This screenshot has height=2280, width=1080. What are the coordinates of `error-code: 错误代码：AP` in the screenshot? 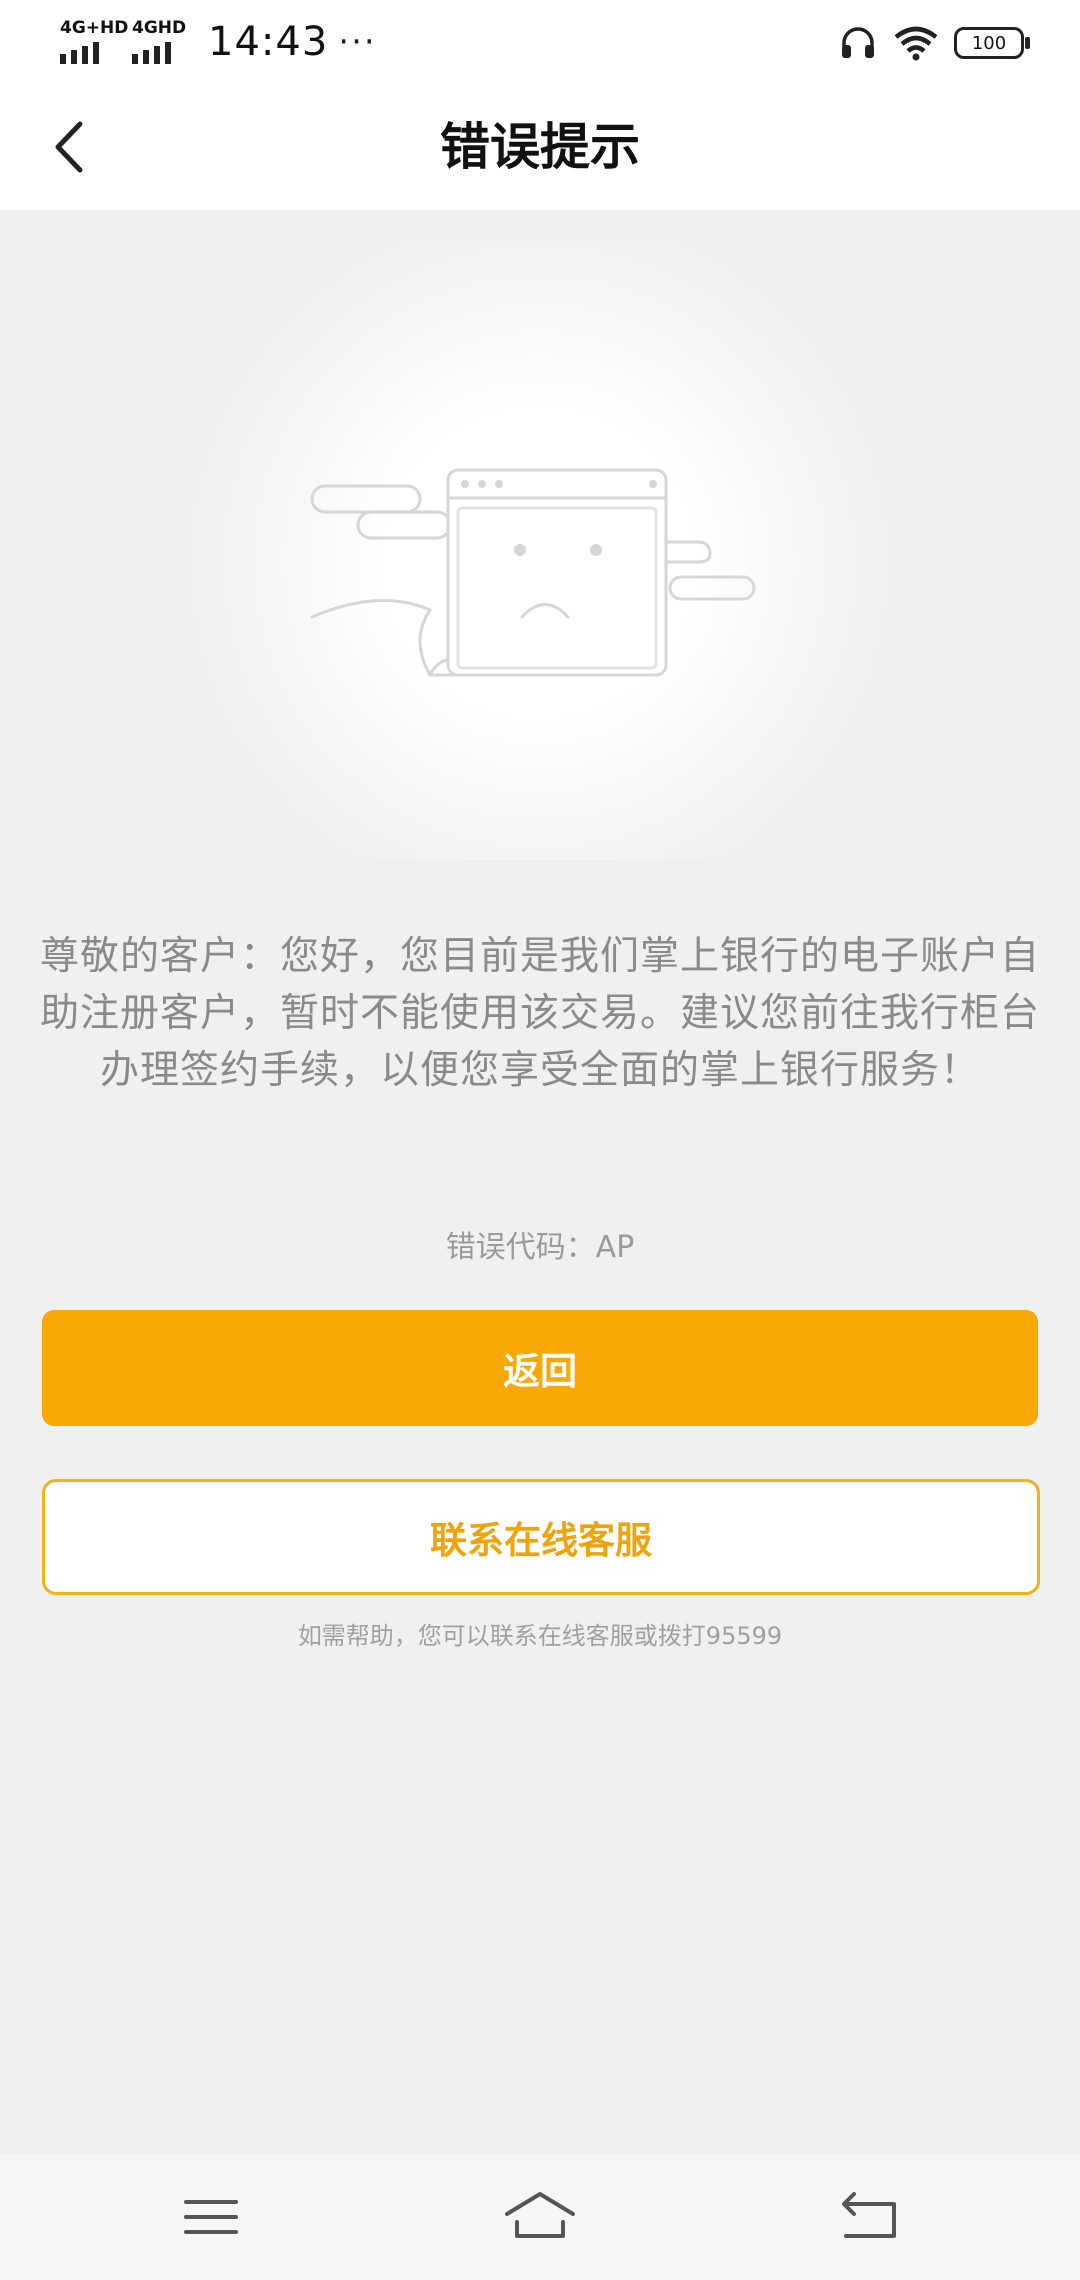 It's located at (540, 1247).